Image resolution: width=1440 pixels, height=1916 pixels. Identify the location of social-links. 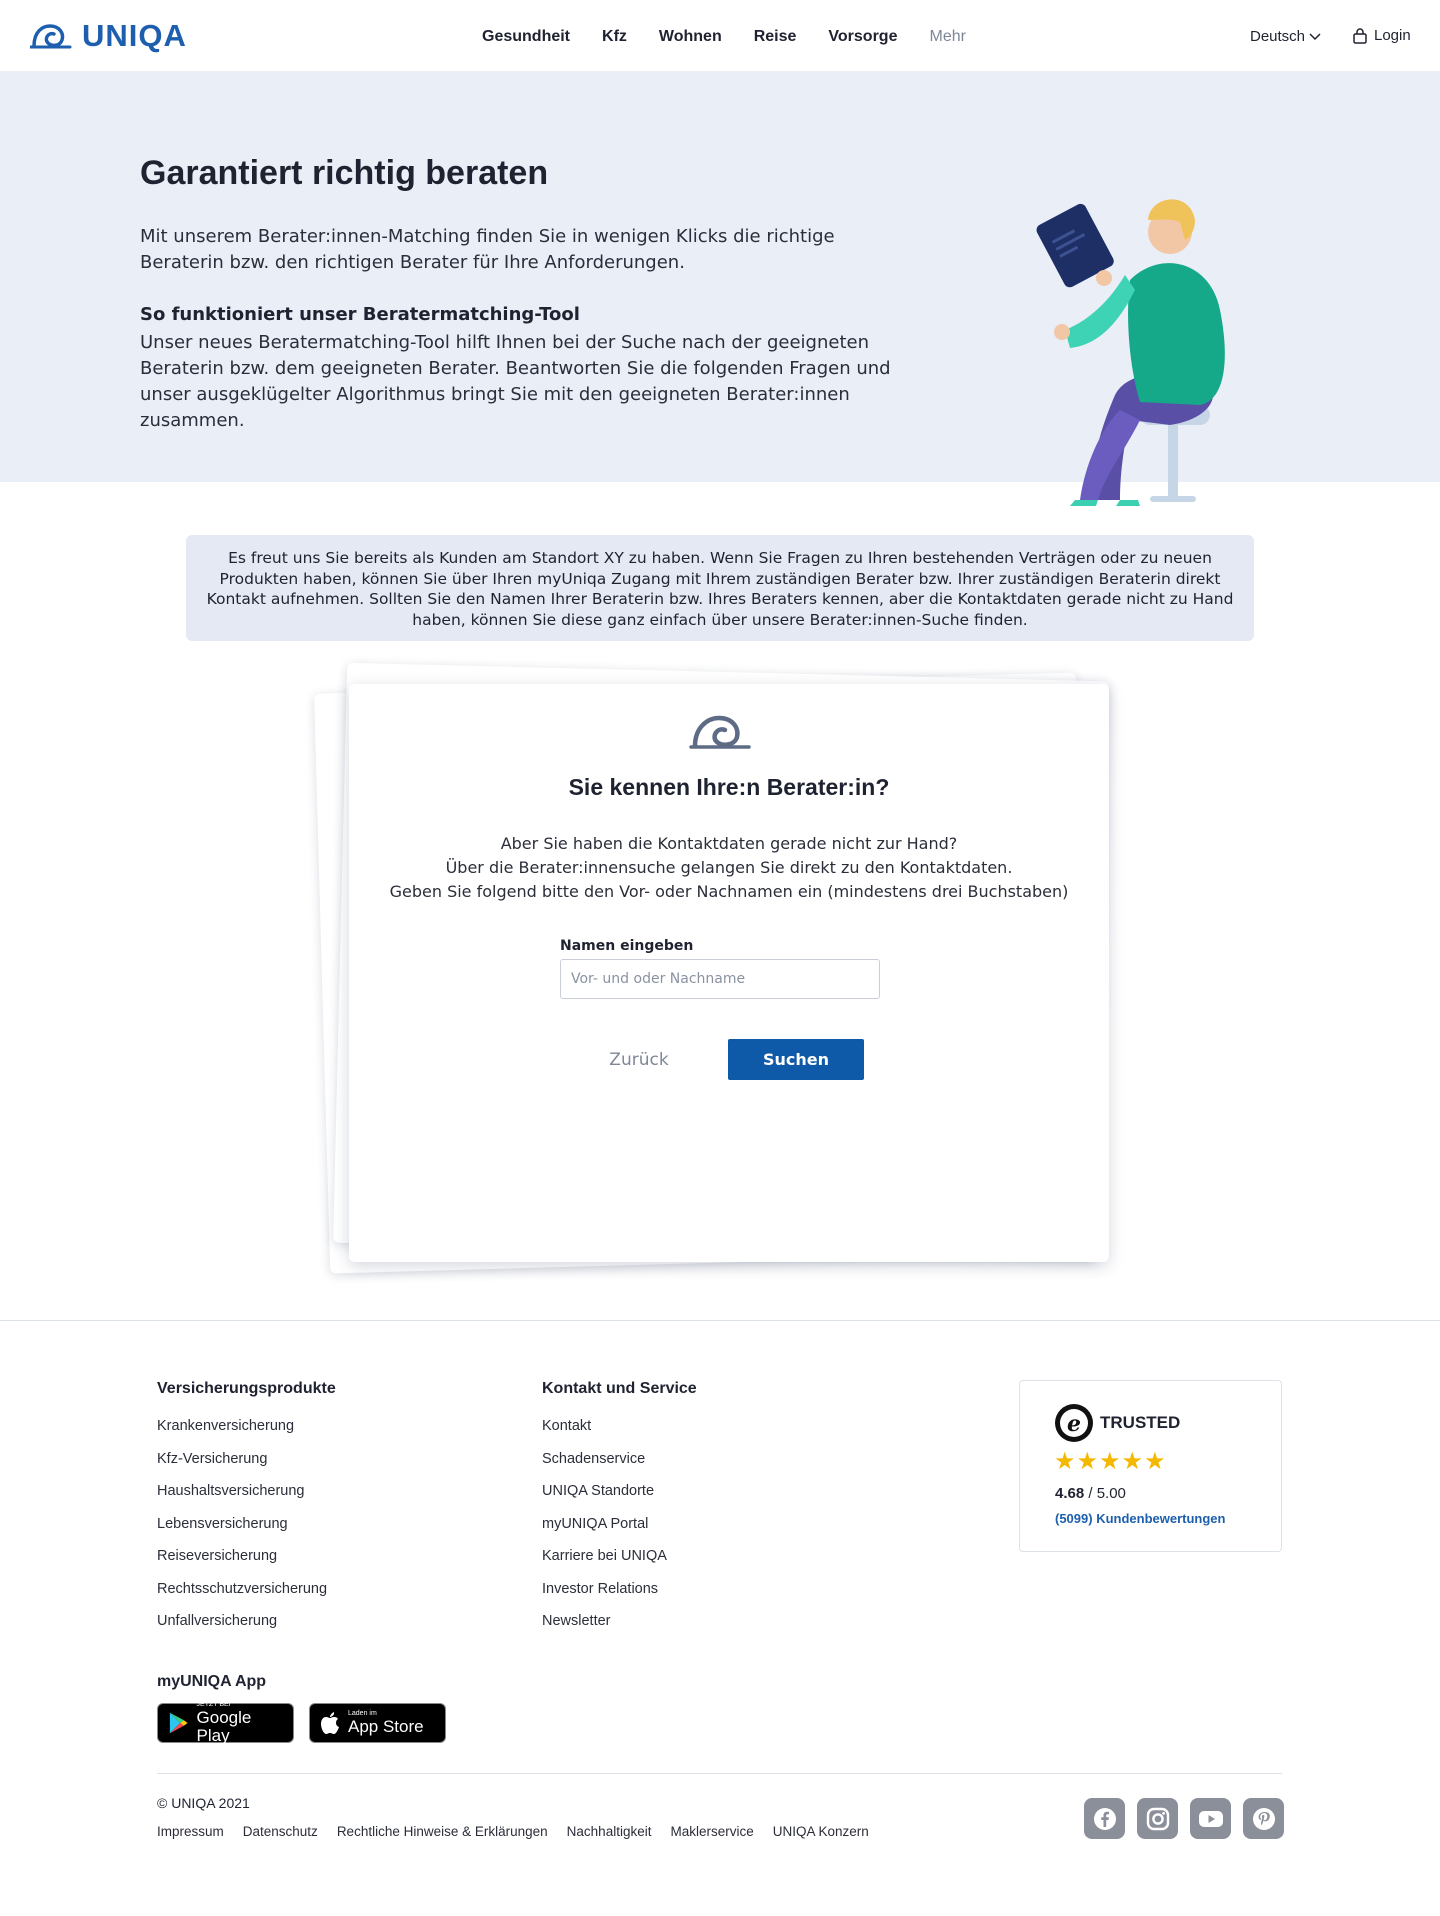
(1184, 1818).